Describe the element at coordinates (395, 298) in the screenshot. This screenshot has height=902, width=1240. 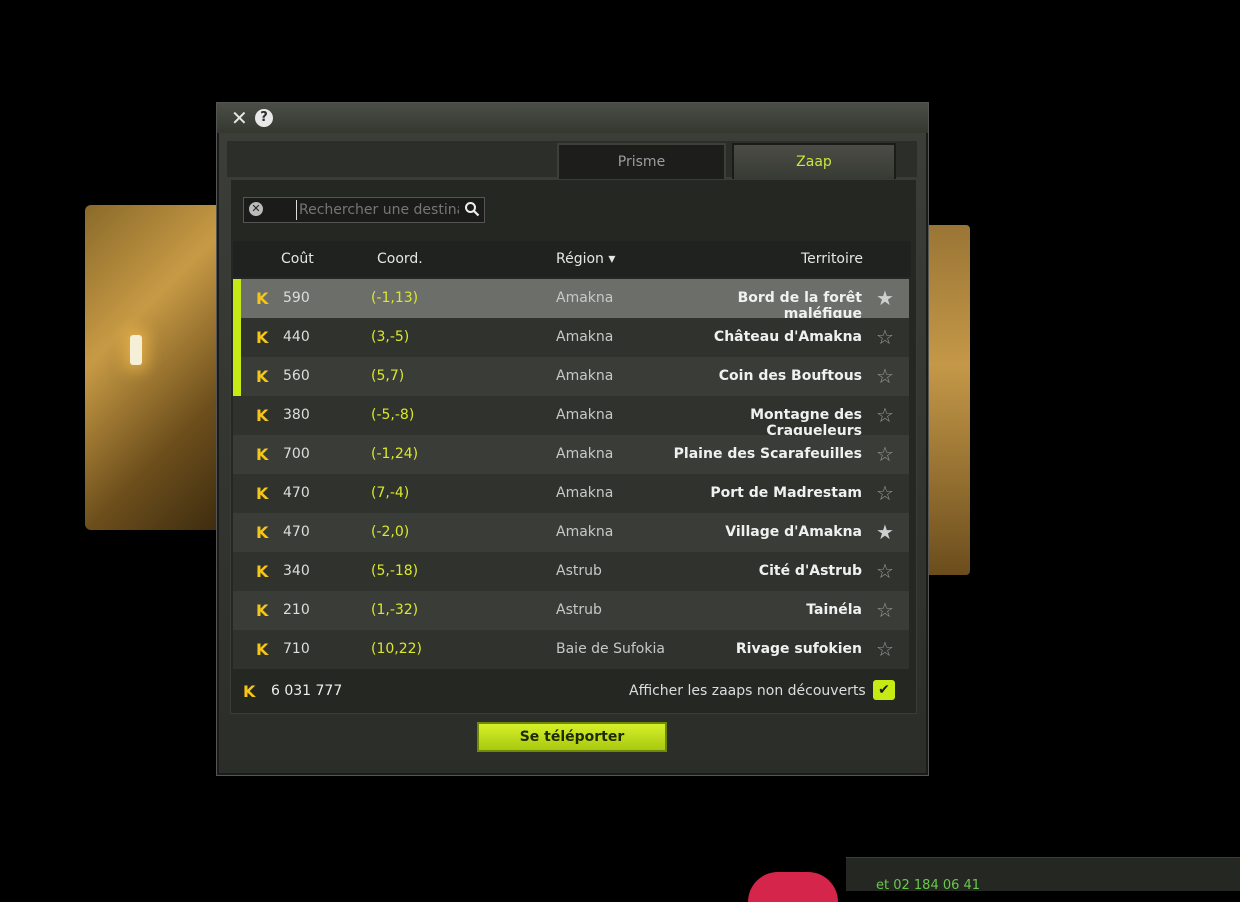
I see `coord-cell: (-1,13)` at that location.